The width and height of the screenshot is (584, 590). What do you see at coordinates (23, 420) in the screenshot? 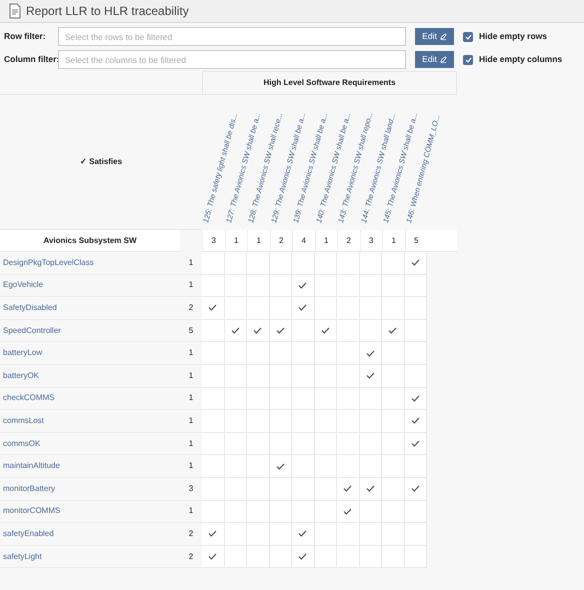
I see `row-name-link: commsLost` at bounding box center [23, 420].